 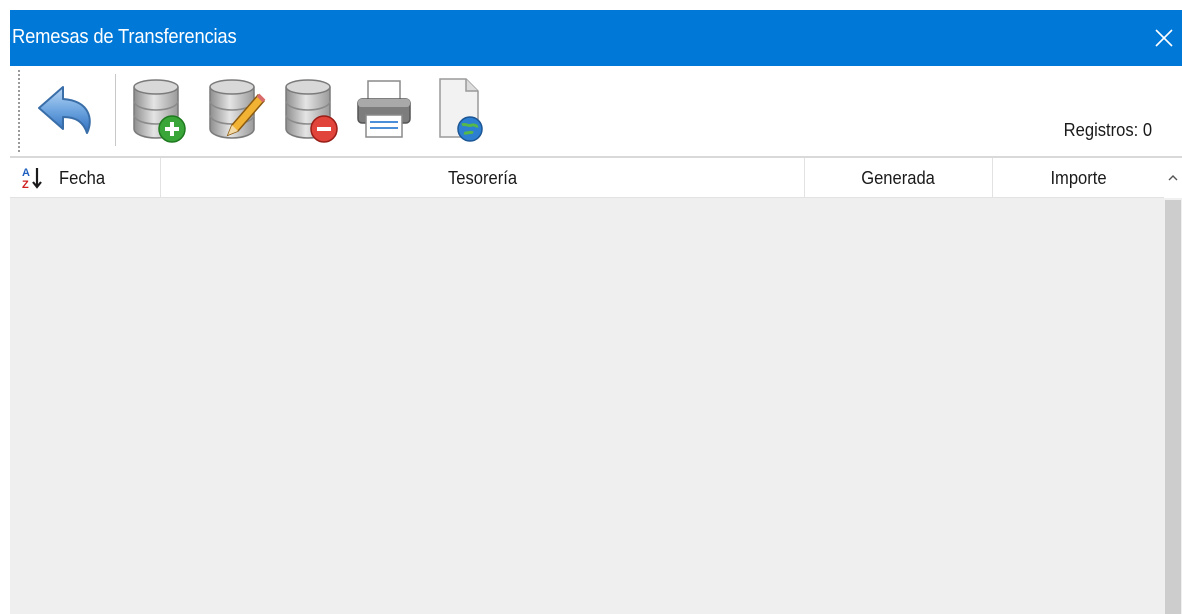 I want to click on close-icon, so click(x=1164, y=38).